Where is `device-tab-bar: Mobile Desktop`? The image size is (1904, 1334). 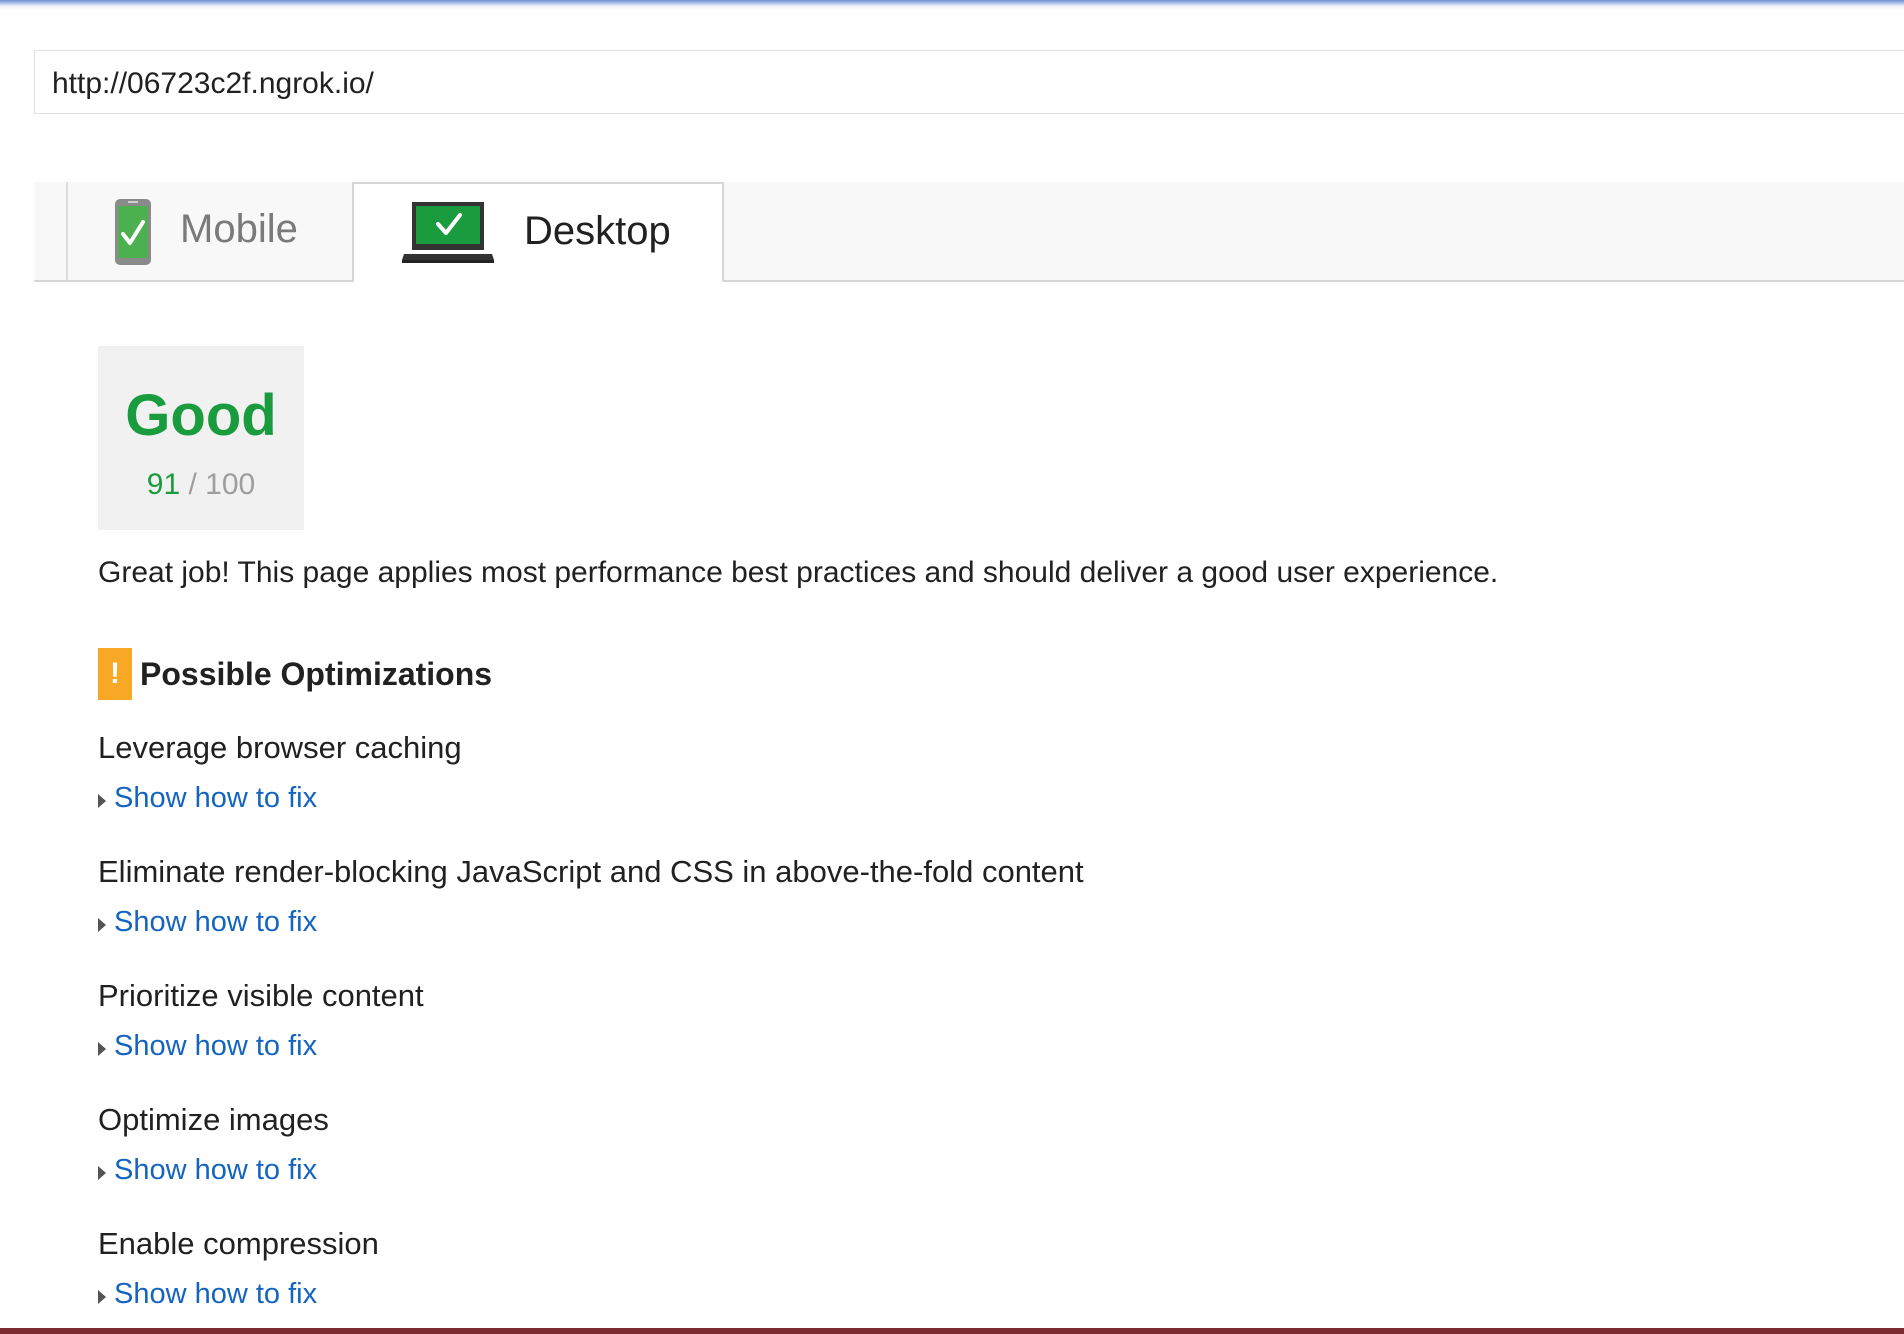
device-tab-bar: Mobile Desktop is located at coordinates (969, 232).